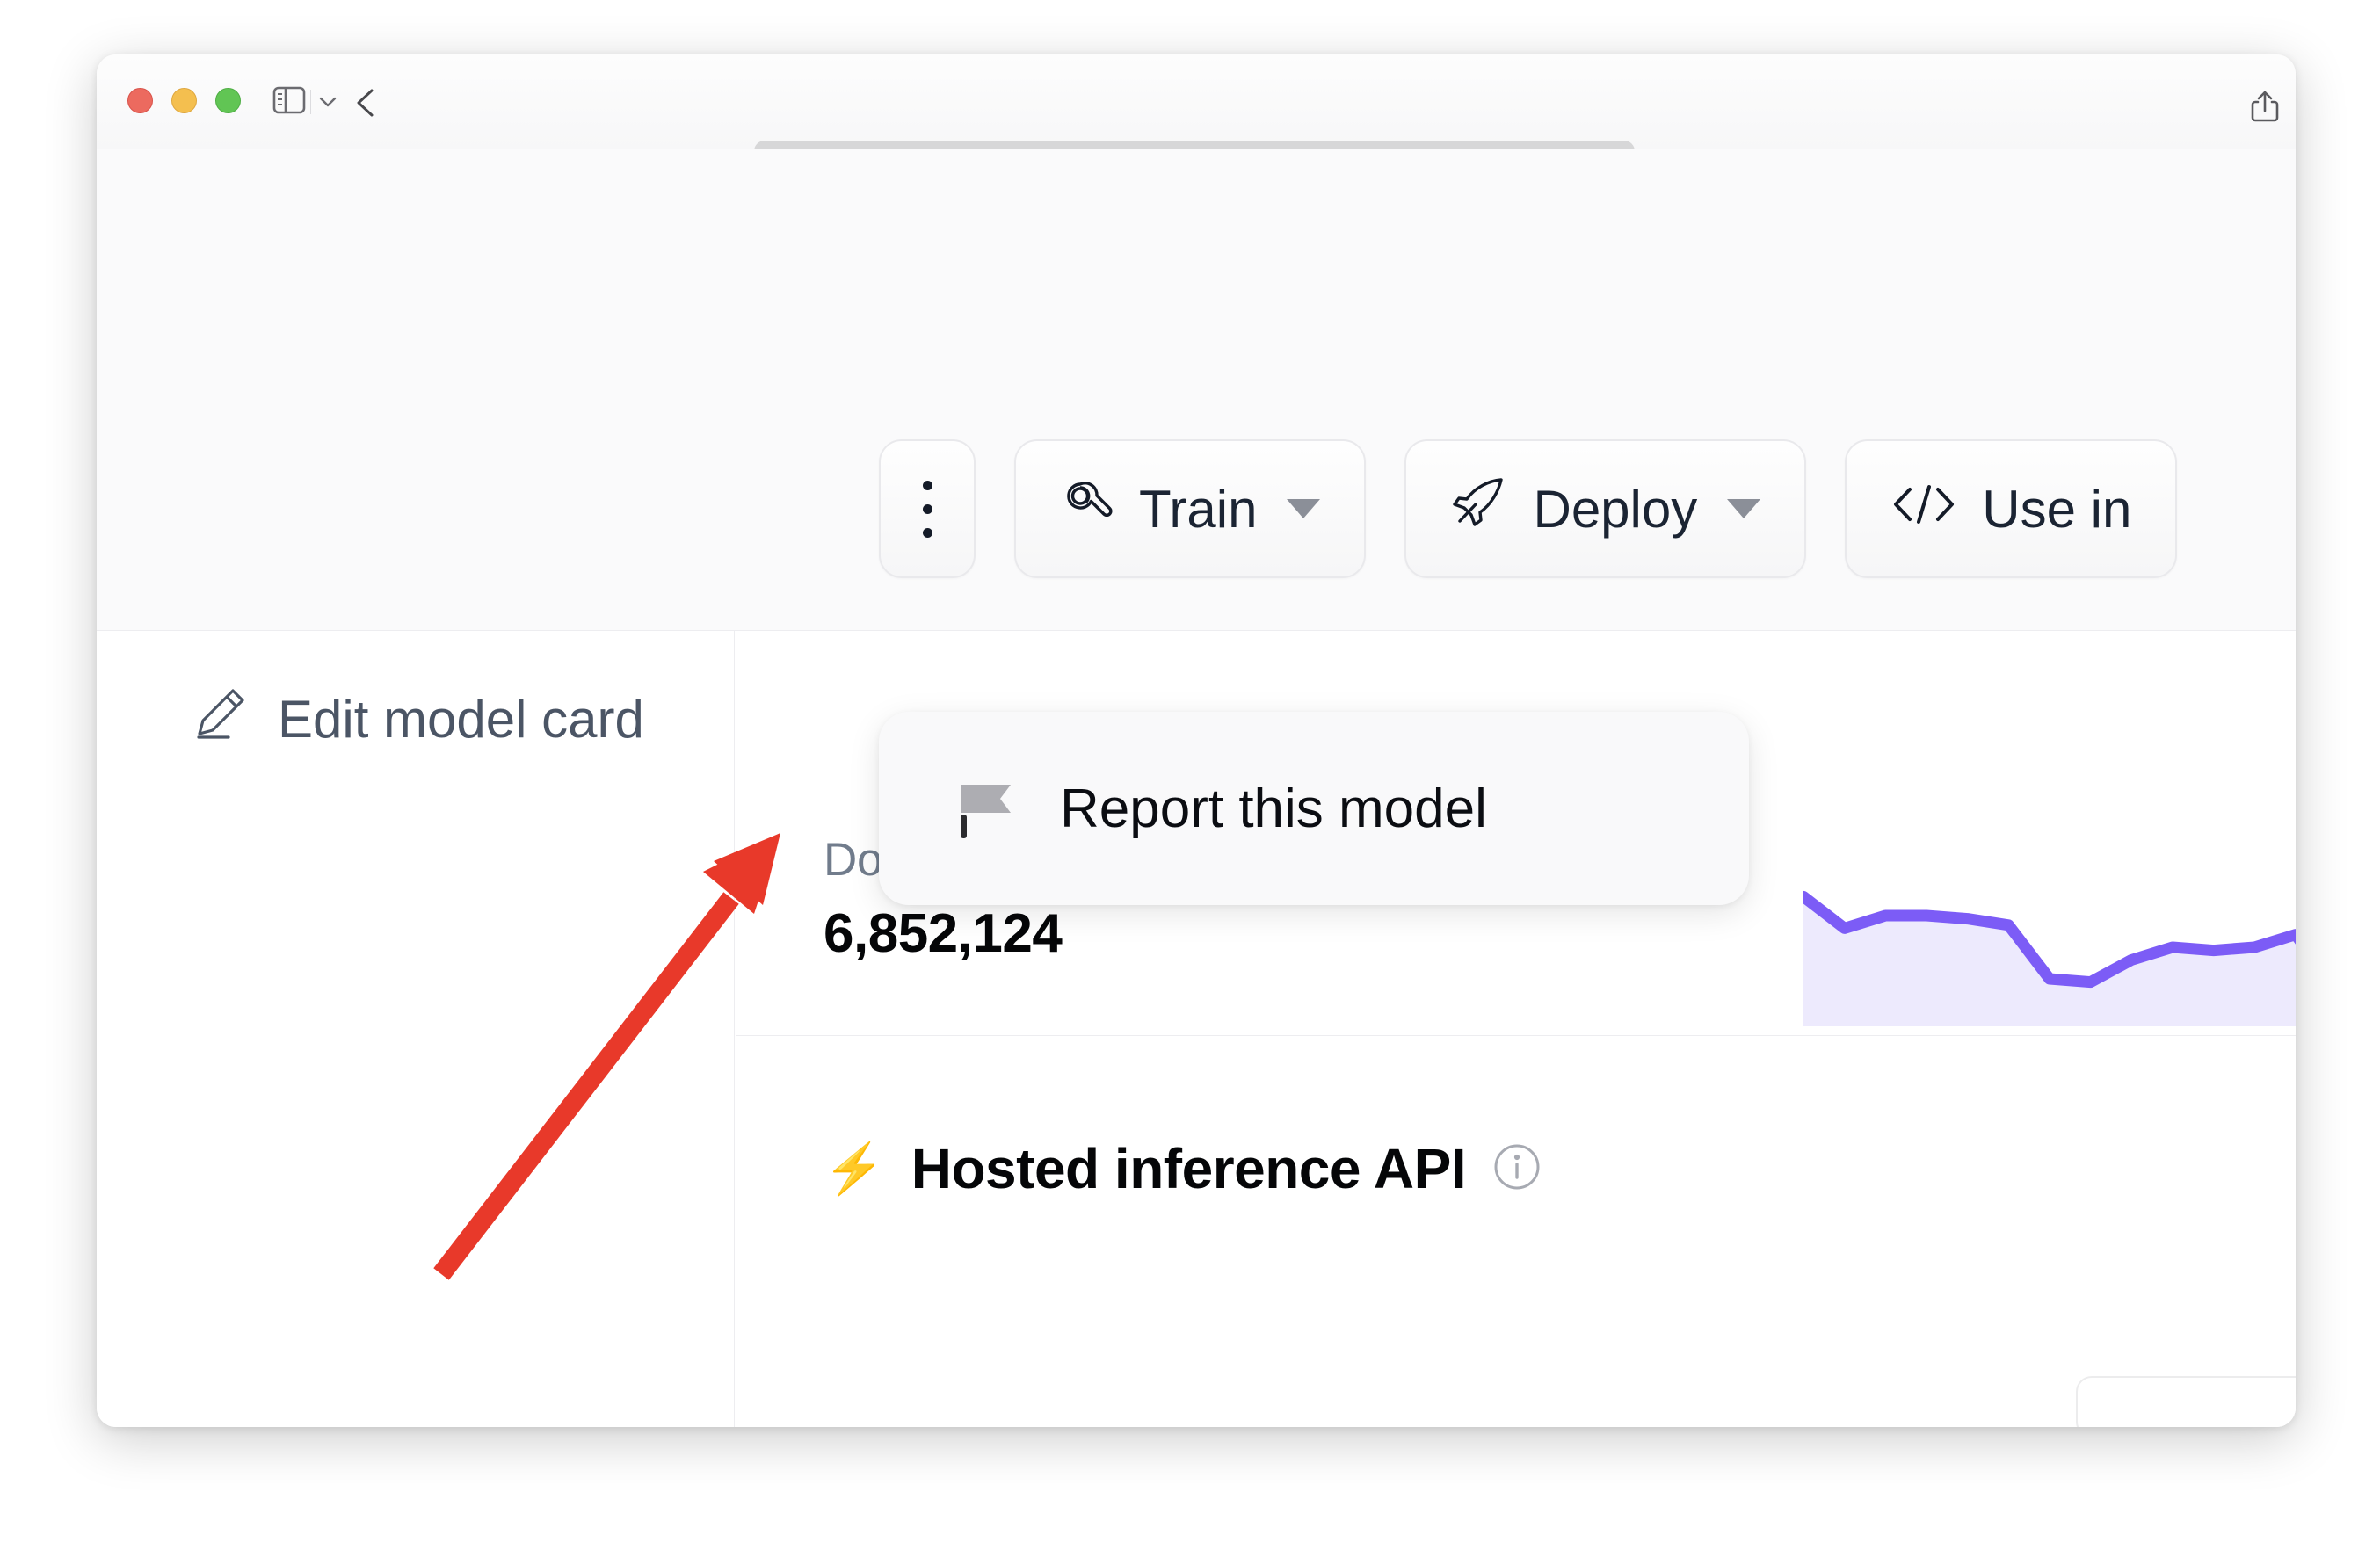 This screenshot has height=1543, width=2380. What do you see at coordinates (220, 718) in the screenshot?
I see `pencil-icon` at bounding box center [220, 718].